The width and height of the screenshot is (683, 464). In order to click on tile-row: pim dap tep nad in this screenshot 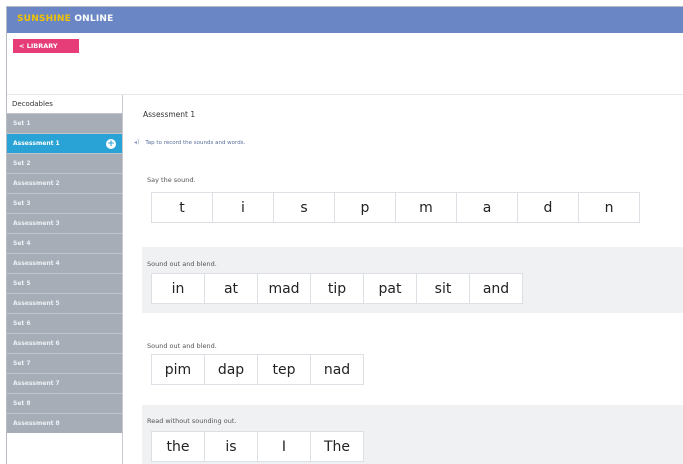, I will do `click(257, 369)`.